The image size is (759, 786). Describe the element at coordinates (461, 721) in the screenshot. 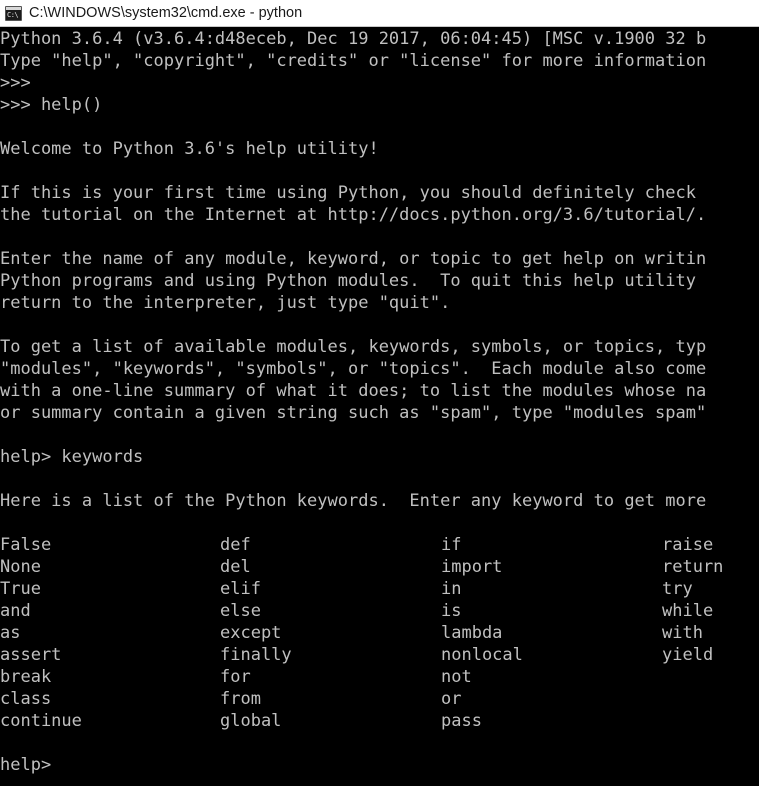

I see `keyword-cell: pass` at that location.